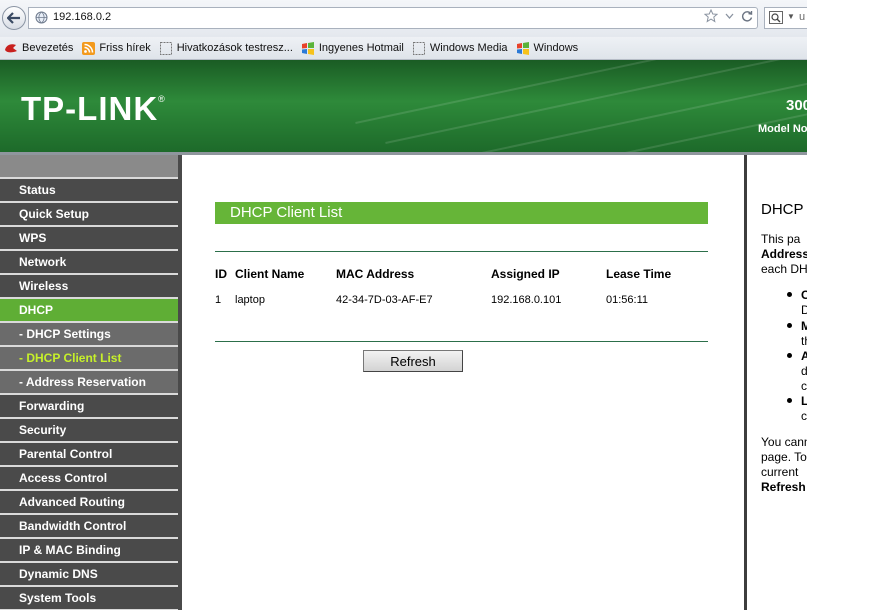  What do you see at coordinates (89, 214) in the screenshot?
I see `sidebar-item-quick-setup: Quick Setup` at bounding box center [89, 214].